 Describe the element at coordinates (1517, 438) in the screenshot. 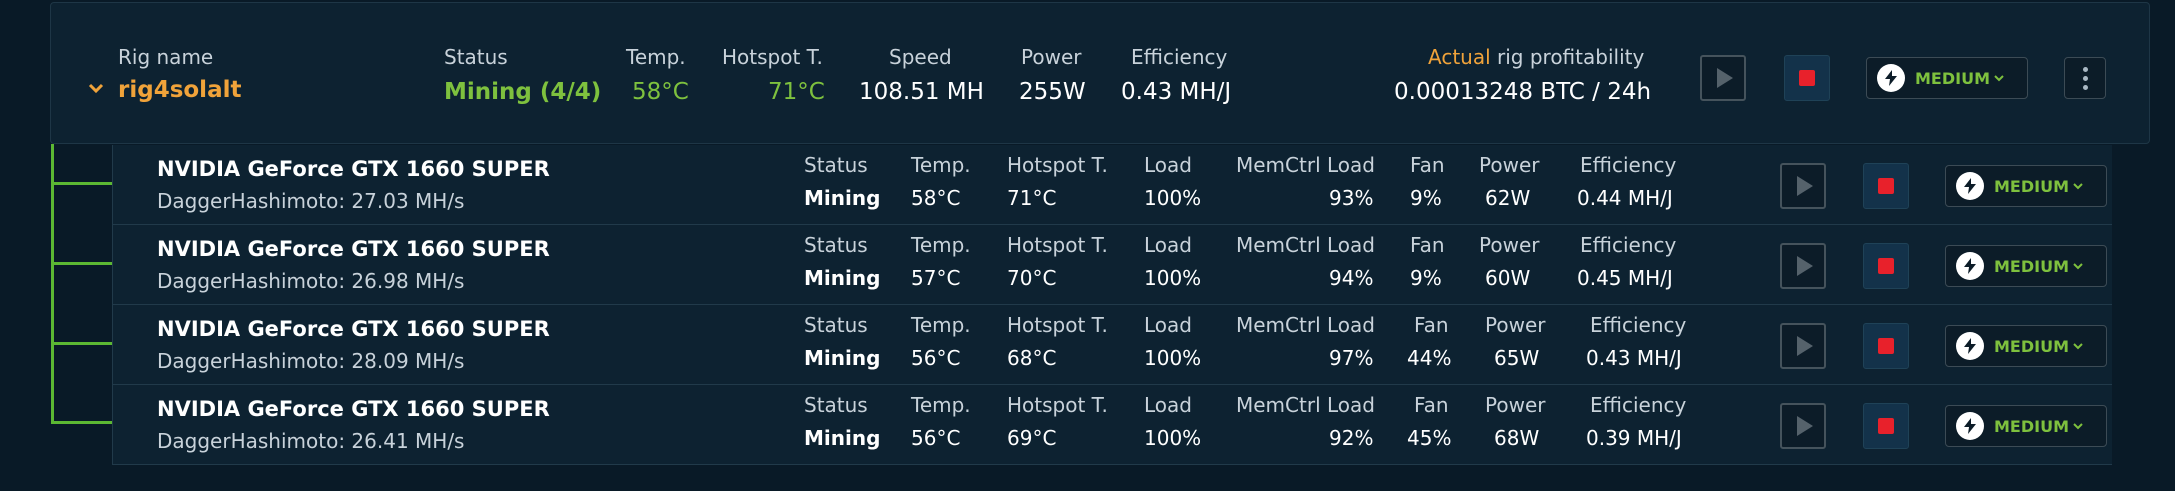

I see `device-power: 68W` at that location.